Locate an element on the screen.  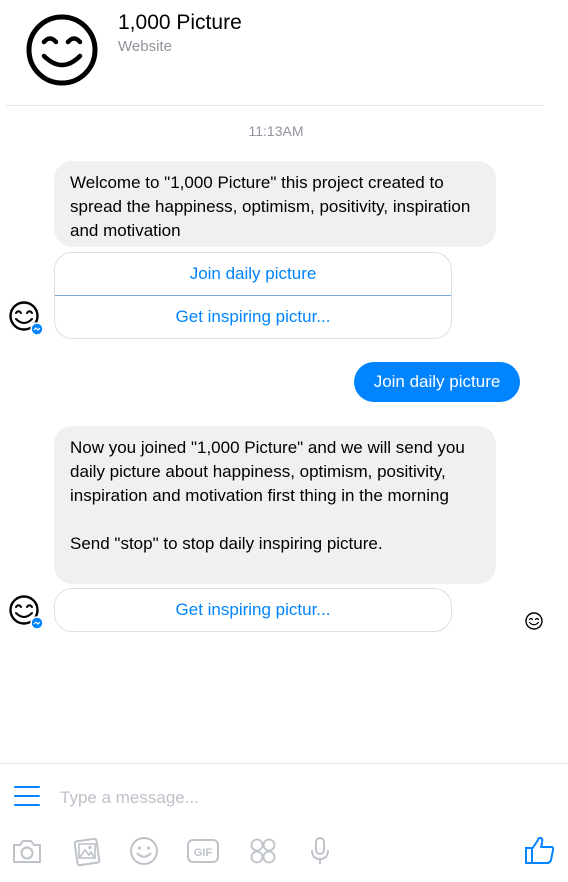
stickers-icon is located at coordinates (263, 851).